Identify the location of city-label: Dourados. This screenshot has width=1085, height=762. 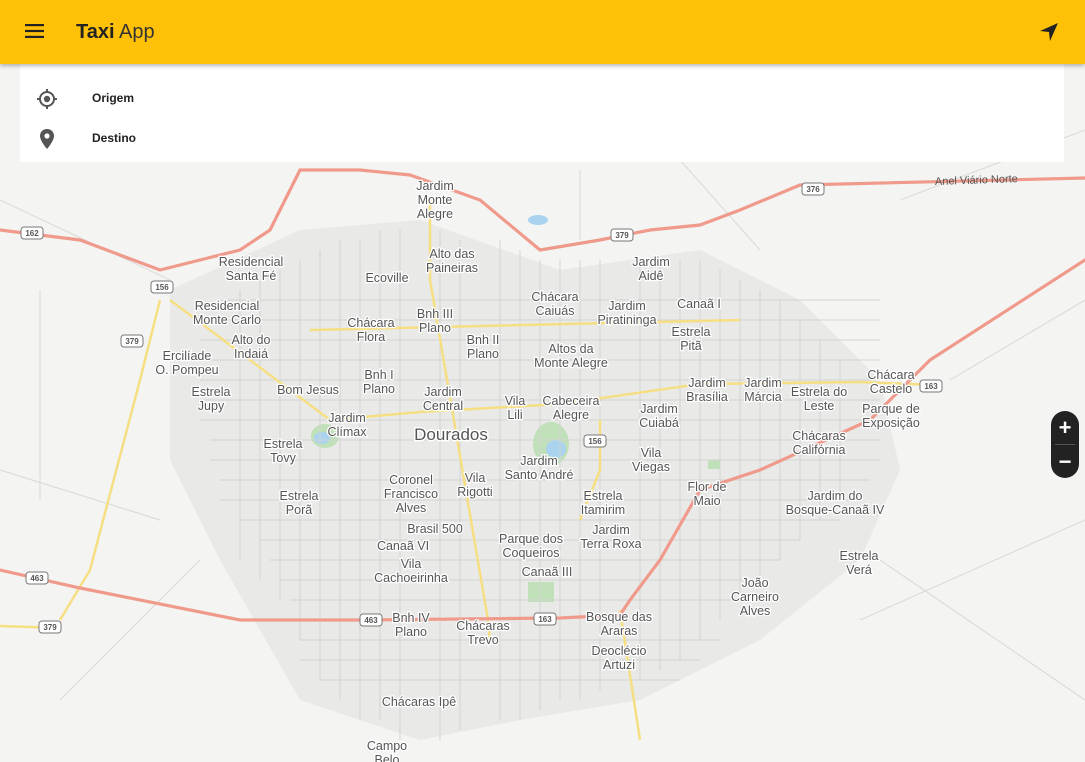
(451, 434).